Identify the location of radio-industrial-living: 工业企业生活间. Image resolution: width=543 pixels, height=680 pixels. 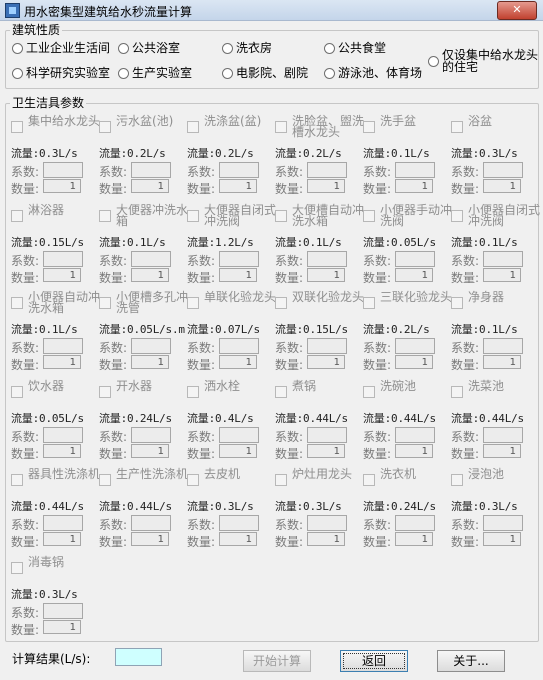
(61, 48).